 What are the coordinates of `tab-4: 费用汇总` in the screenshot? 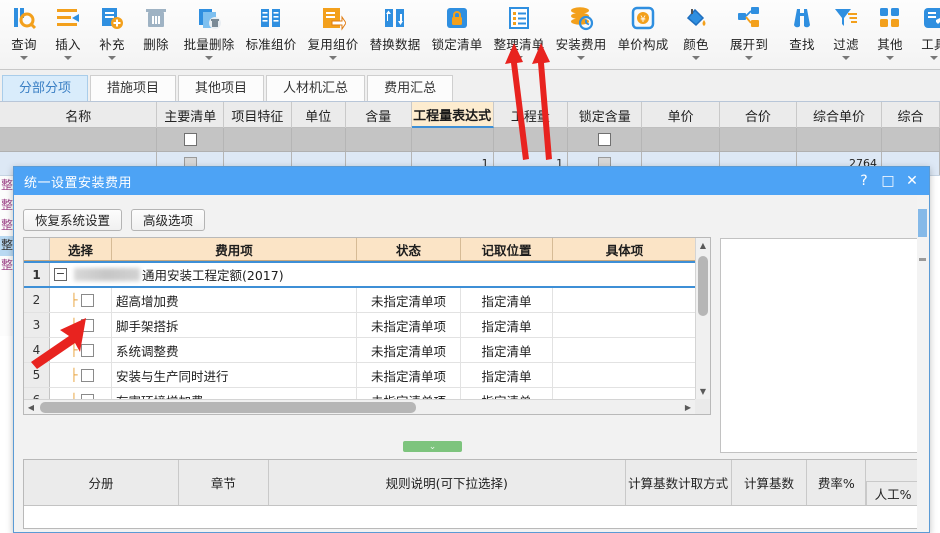 It's located at (410, 88).